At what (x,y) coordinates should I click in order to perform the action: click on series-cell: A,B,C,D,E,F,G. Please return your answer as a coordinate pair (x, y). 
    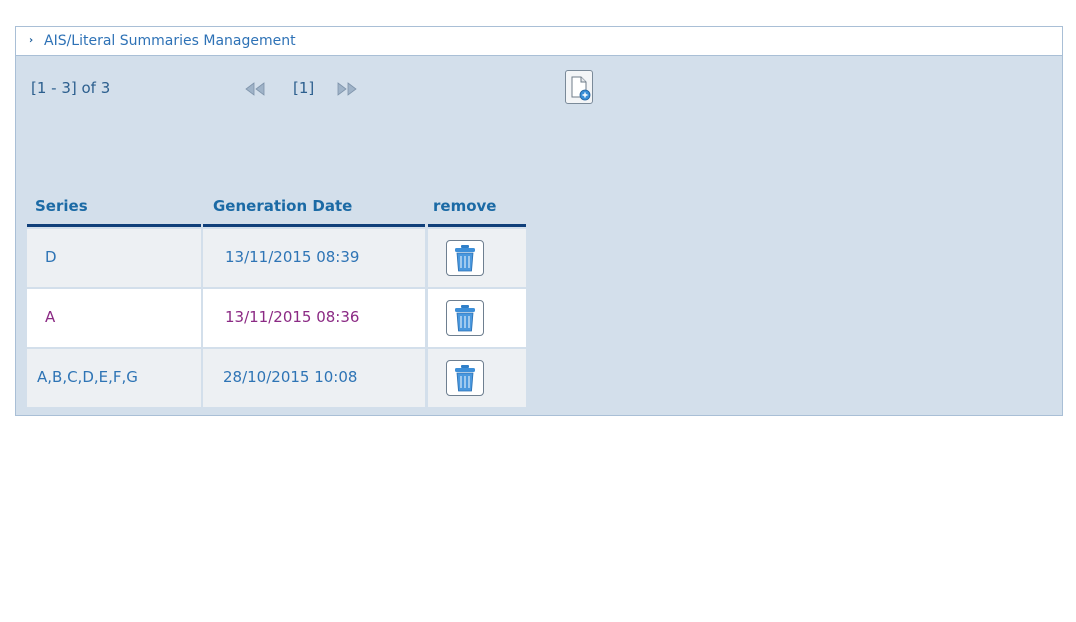
    Looking at the image, I should click on (114, 378).